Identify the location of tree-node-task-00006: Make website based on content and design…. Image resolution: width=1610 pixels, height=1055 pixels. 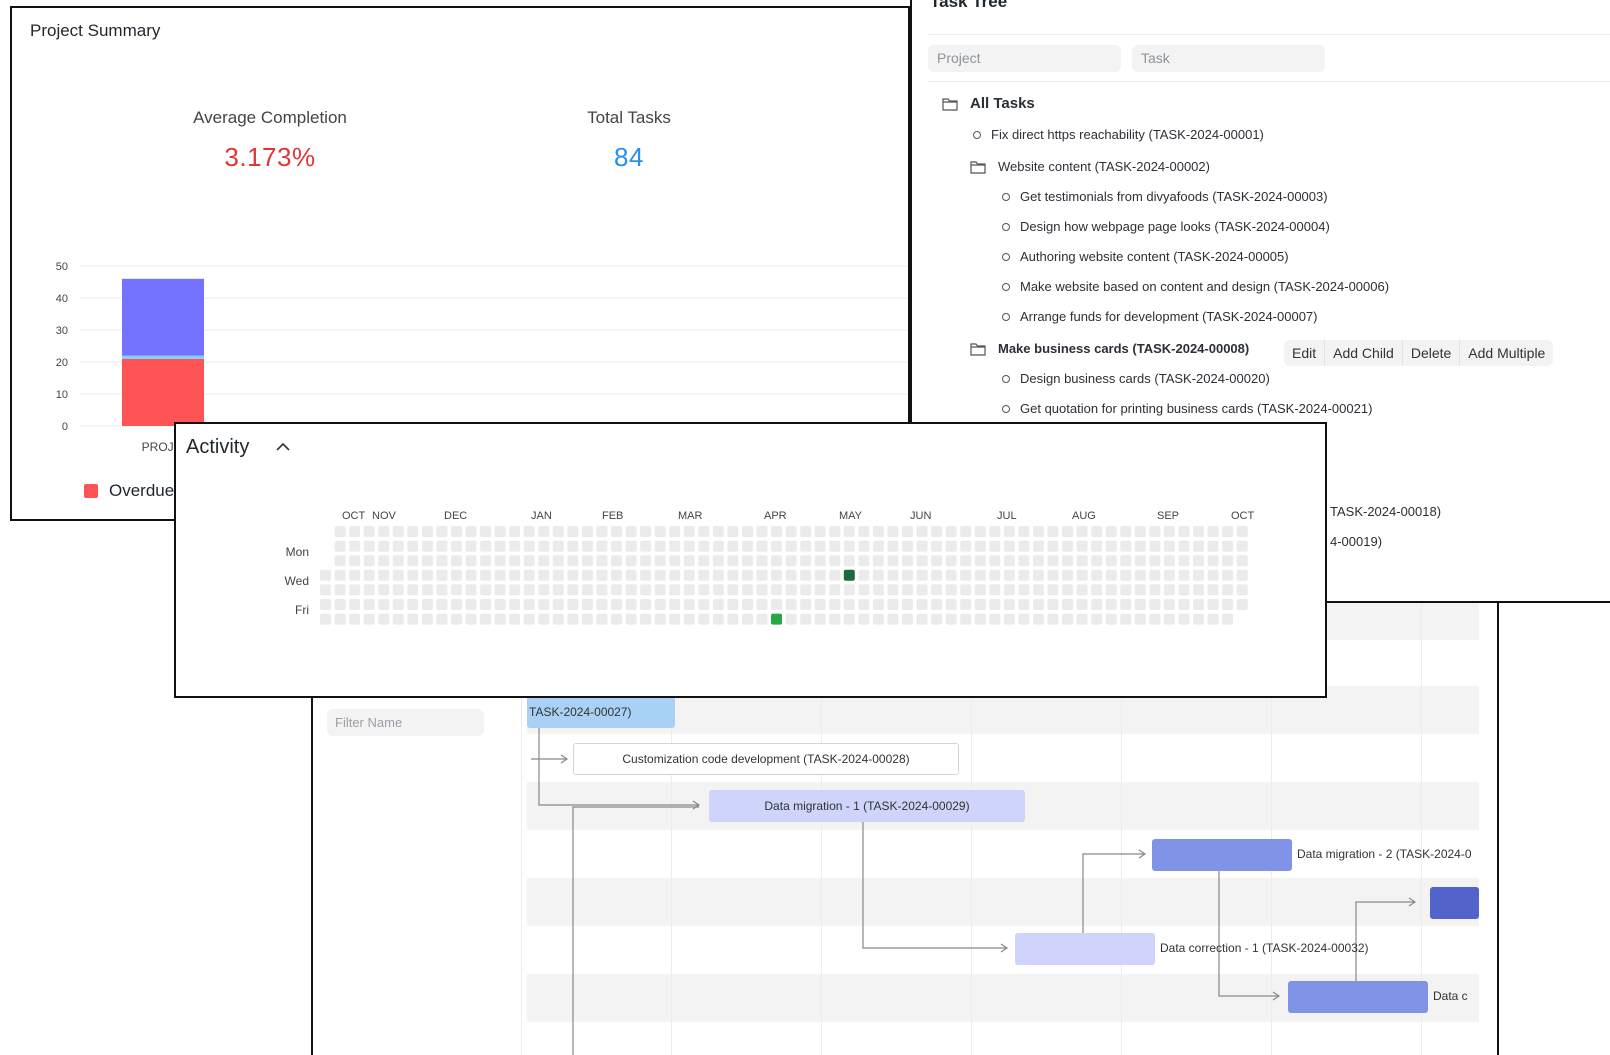
(1195, 286).